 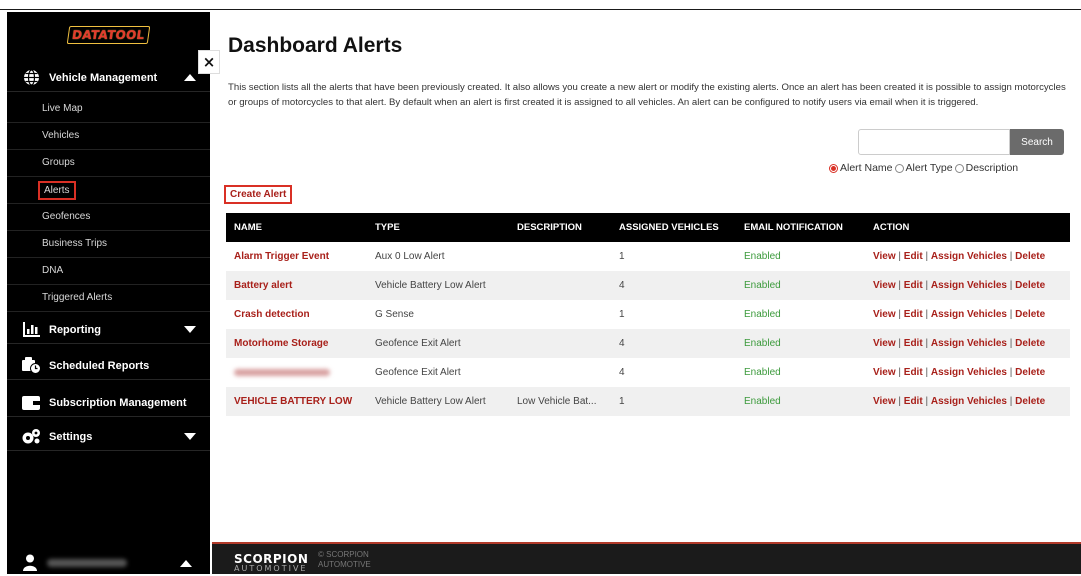 I want to click on create-alert-button: Create Alert, so click(x=258, y=194).